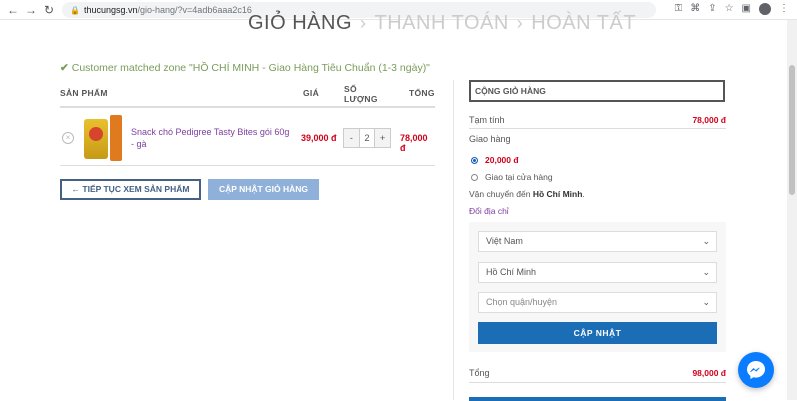  I want to click on checkout-button, so click(597, 399).